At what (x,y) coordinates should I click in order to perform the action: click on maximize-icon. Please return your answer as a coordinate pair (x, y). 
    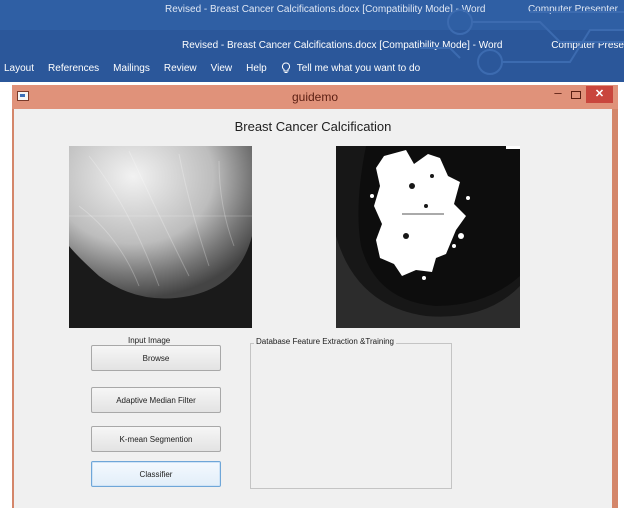
    Looking at the image, I should click on (575, 95).